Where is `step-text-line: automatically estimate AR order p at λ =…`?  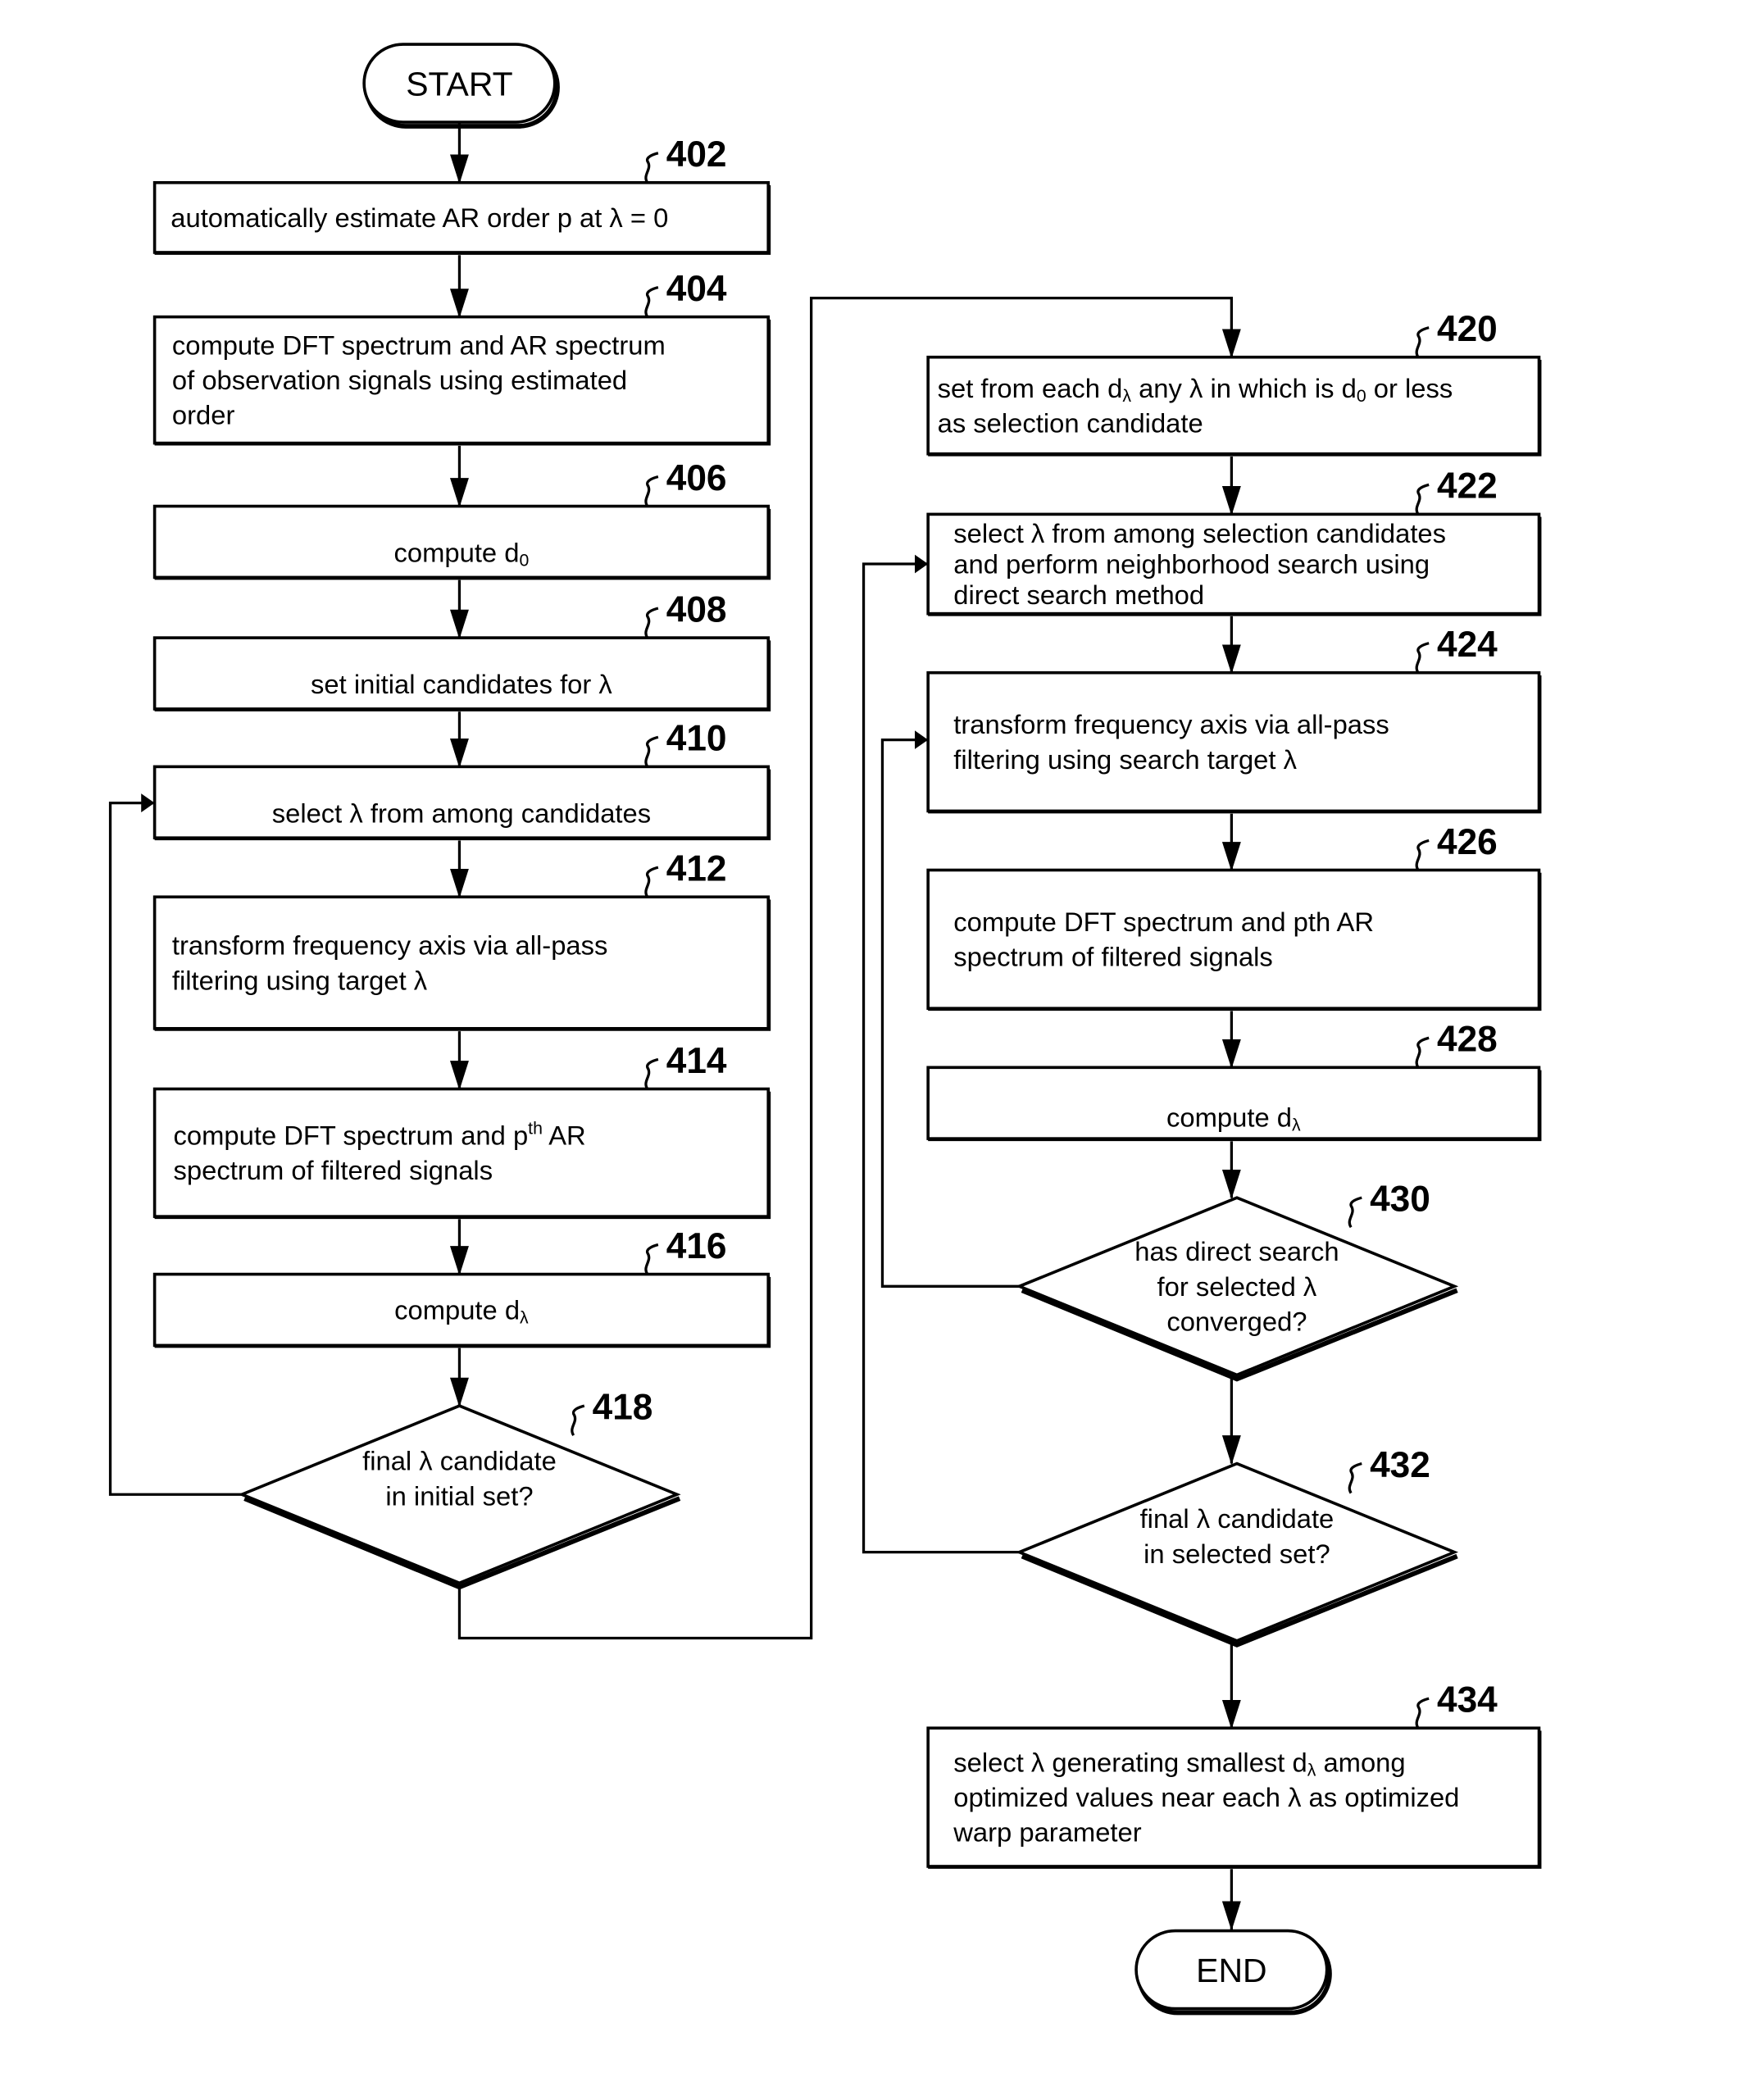
step-text-line: automatically estimate AR order p at λ =… is located at coordinates (420, 217).